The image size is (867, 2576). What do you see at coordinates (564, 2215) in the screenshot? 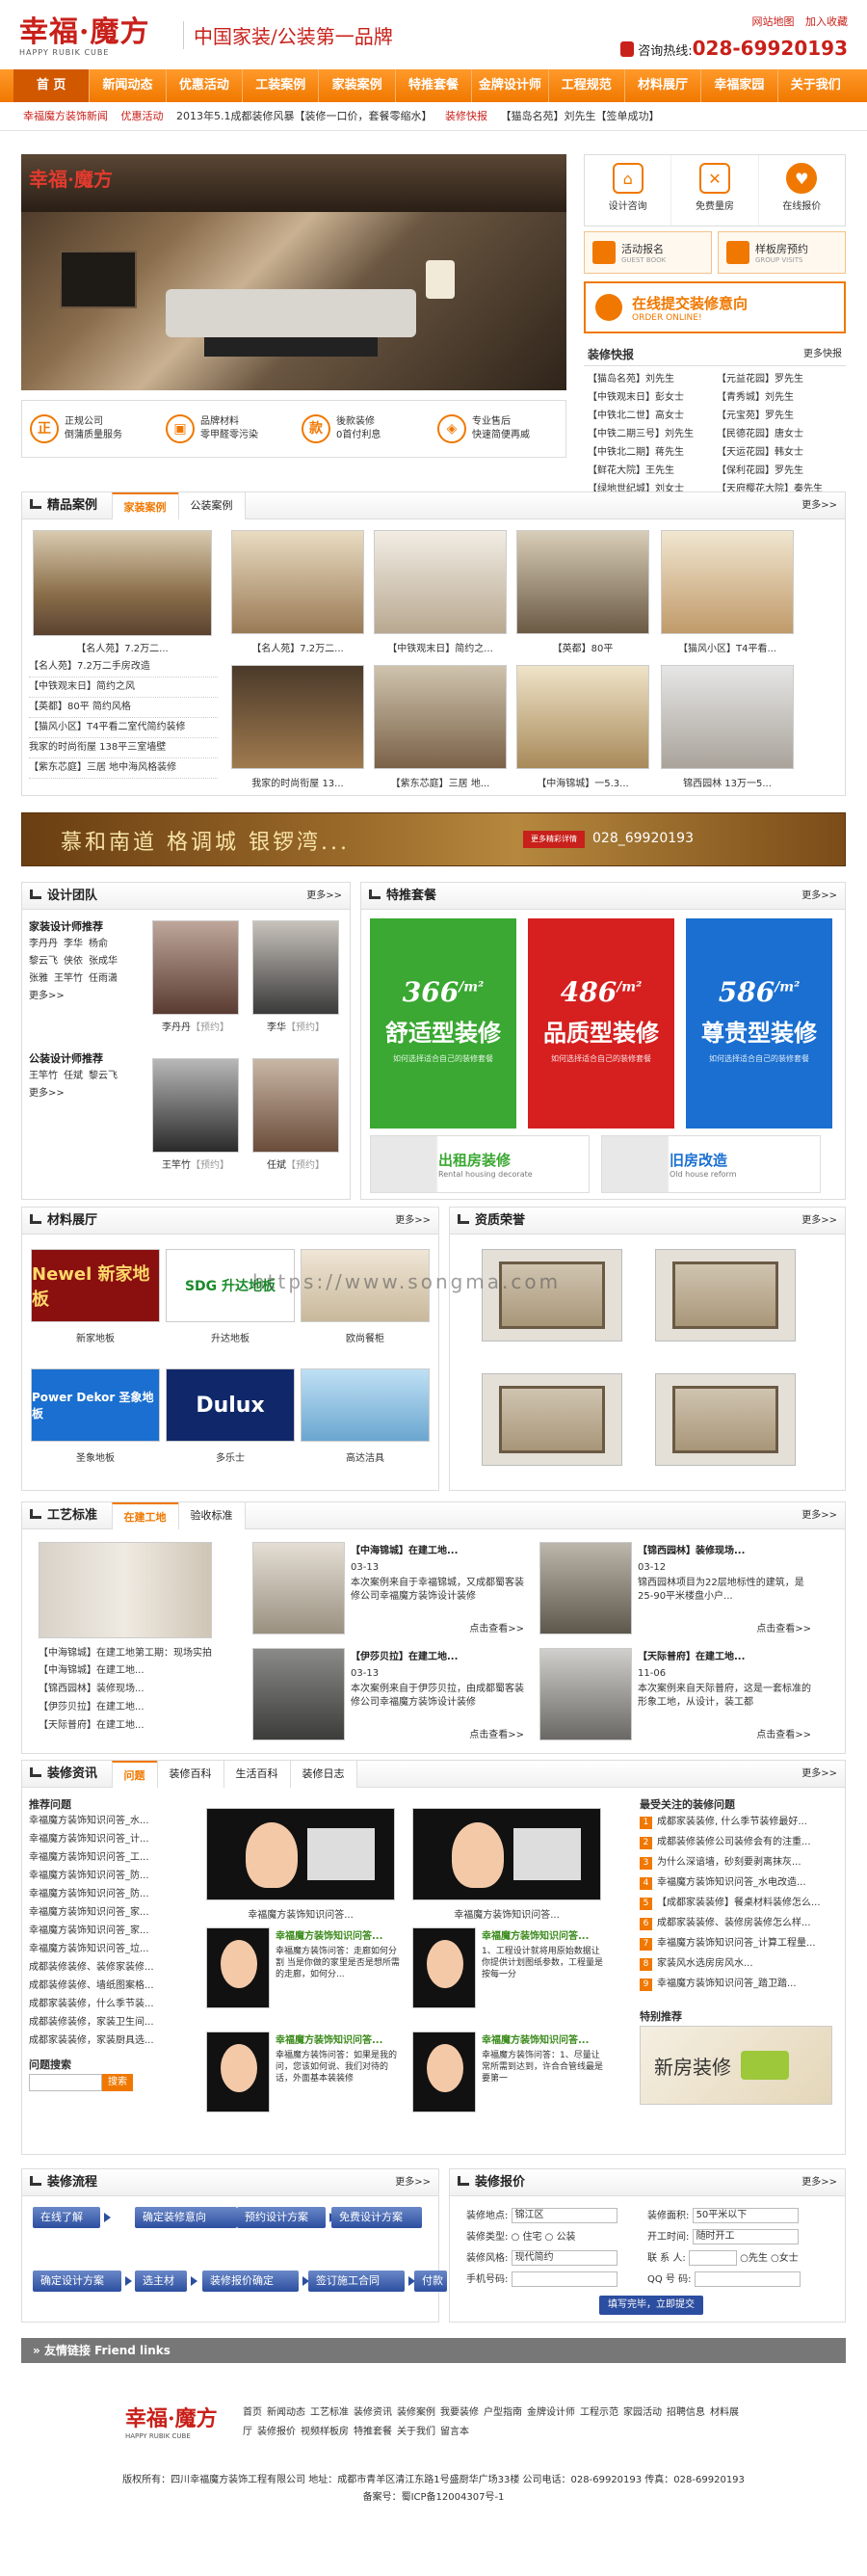
I see `area-select: 锦江区` at bounding box center [564, 2215].